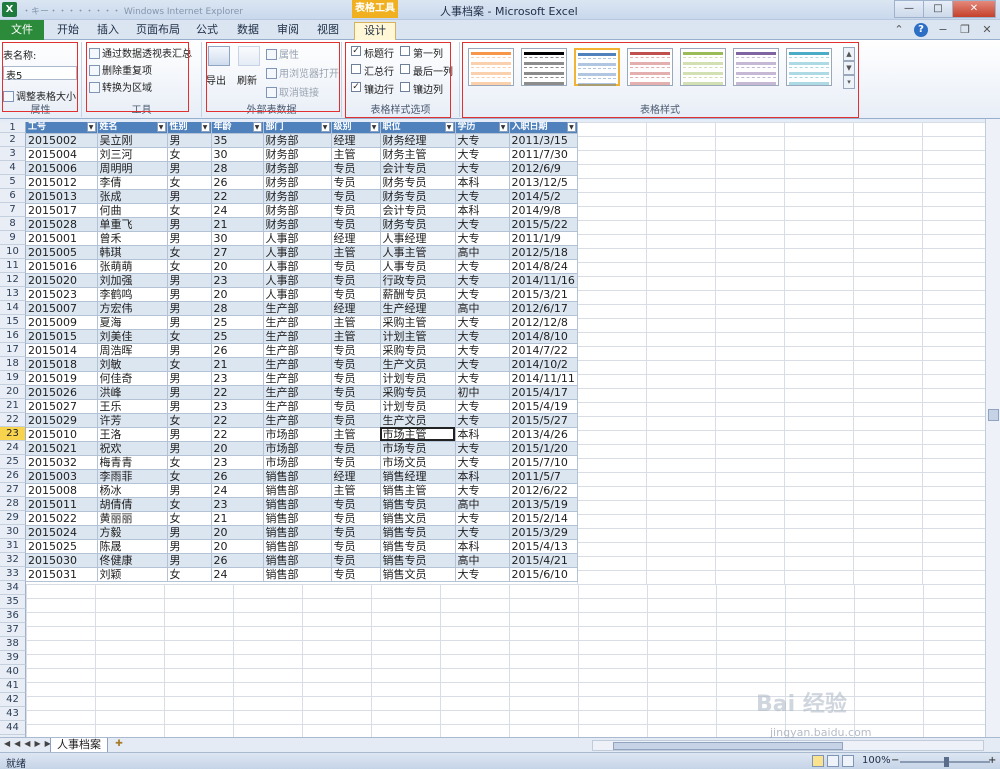 The width and height of the screenshot is (1000, 769). Describe the element at coordinates (132, 128) in the screenshot. I see `column-header: 姓名 ▼` at that location.